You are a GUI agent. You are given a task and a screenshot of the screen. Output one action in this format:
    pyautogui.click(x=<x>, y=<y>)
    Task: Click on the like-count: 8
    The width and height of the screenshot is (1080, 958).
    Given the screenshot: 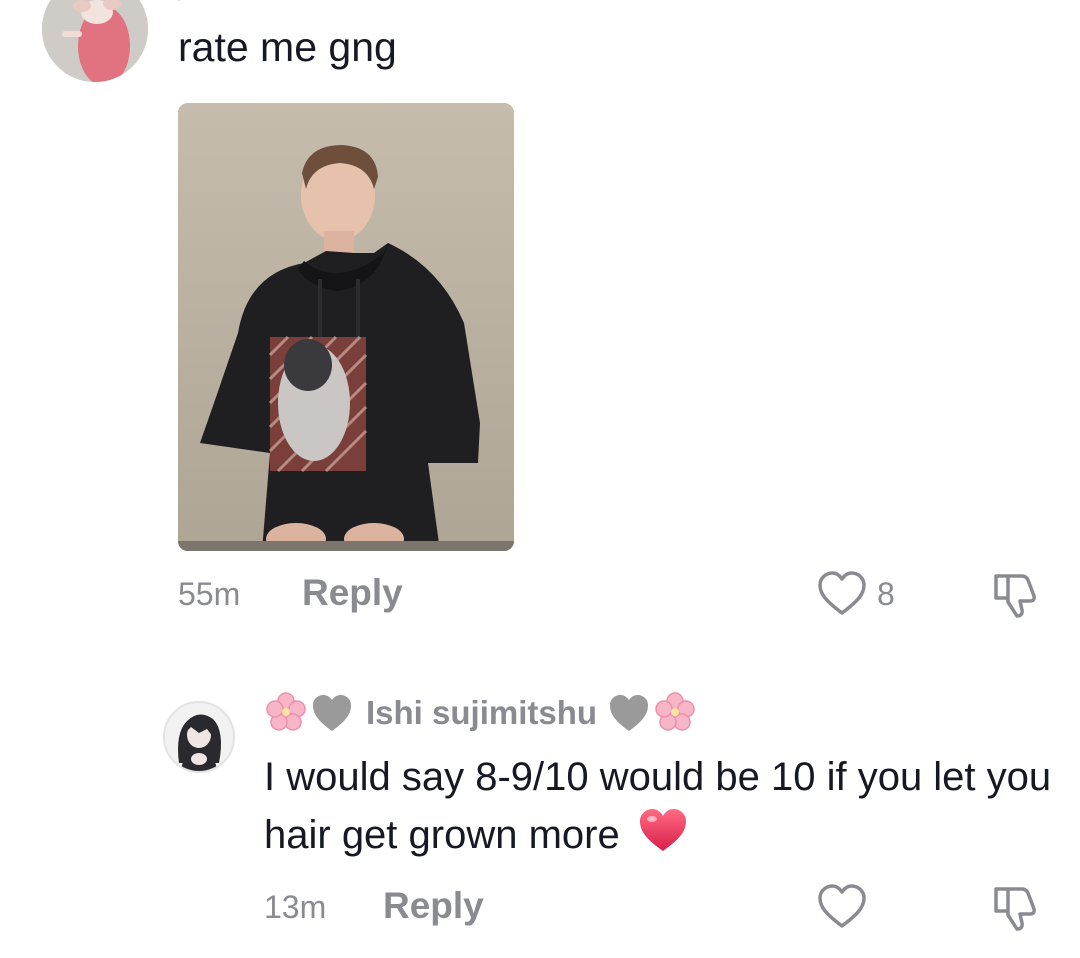 What is the action you would take?
    pyautogui.click(x=886, y=594)
    